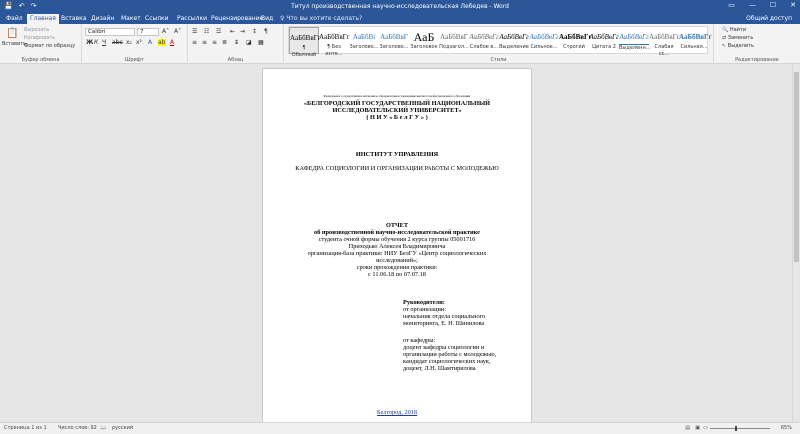 Image resolution: width=800 pixels, height=434 pixels. Describe the element at coordinates (321, 19) in the screenshot. I see `tell-me-search: ♀ Что вы хотите сделать?` at that location.